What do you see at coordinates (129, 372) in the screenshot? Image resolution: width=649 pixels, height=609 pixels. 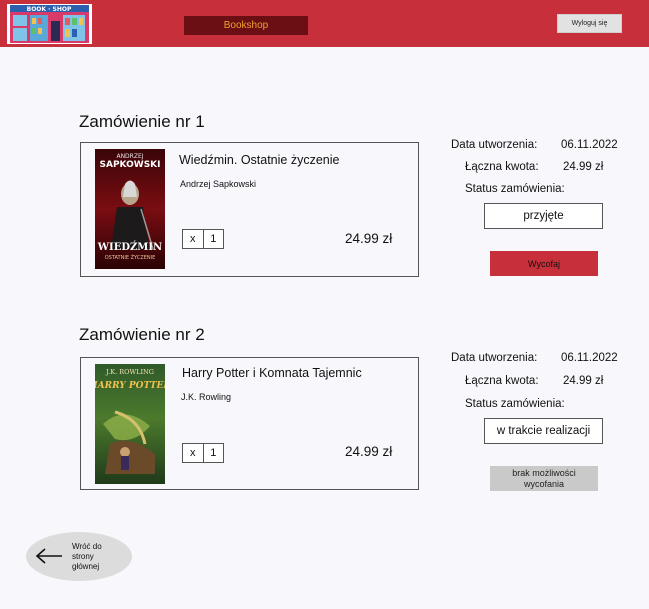 I see `cover-author: J.K. ROWLING` at bounding box center [129, 372].